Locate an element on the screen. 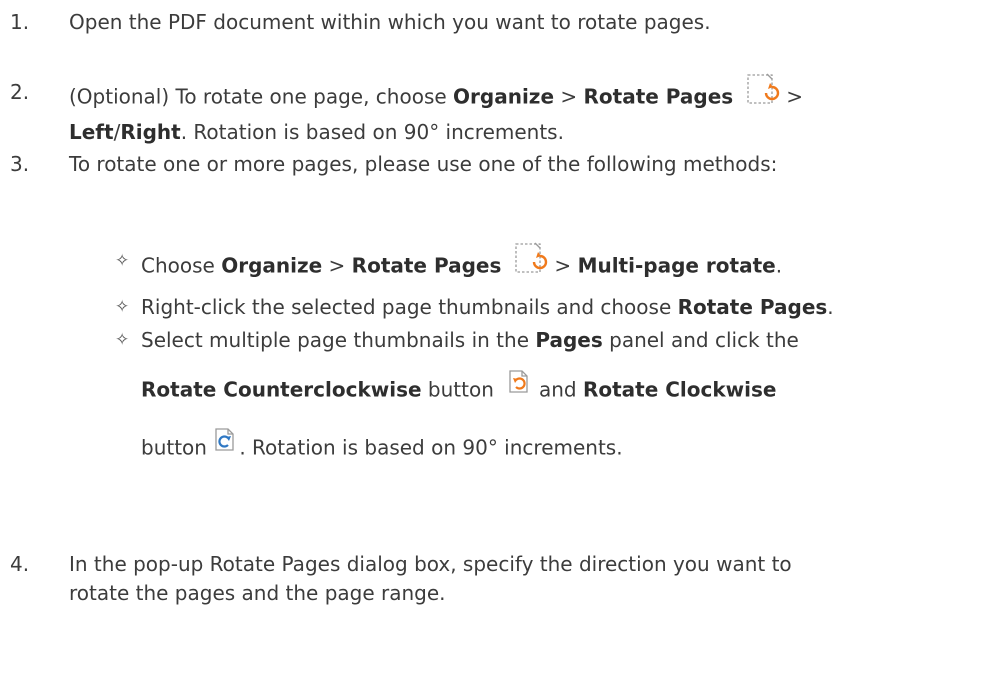 The image size is (995, 699). panel-pages: Pages is located at coordinates (569, 340).